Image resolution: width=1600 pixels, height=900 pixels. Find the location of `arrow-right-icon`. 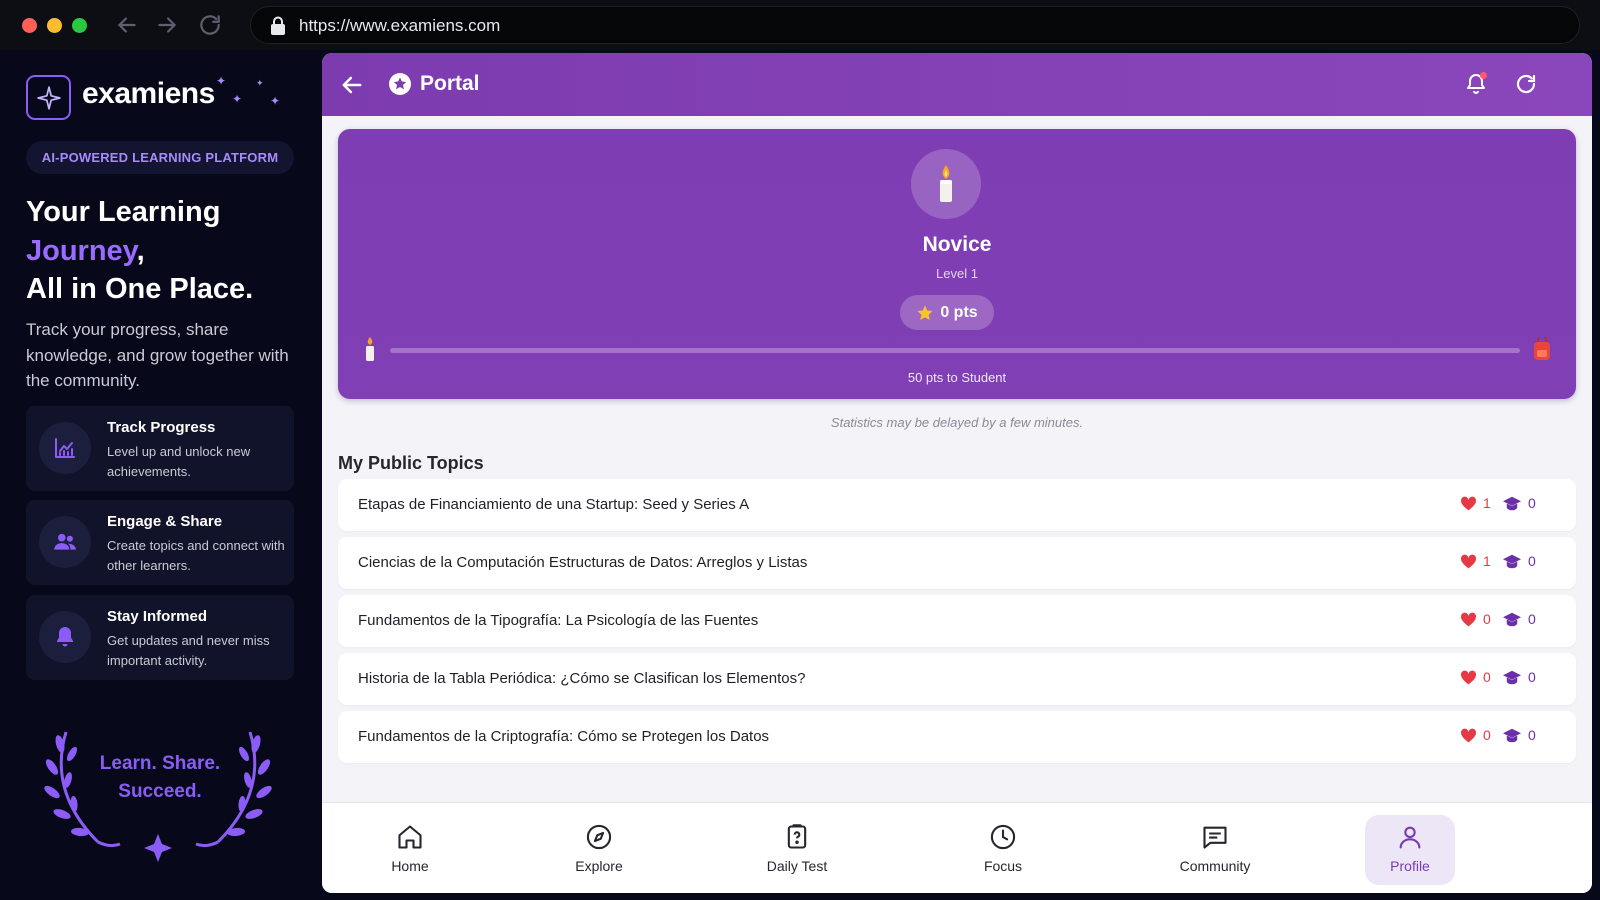

arrow-right-icon is located at coordinates (167, 25).